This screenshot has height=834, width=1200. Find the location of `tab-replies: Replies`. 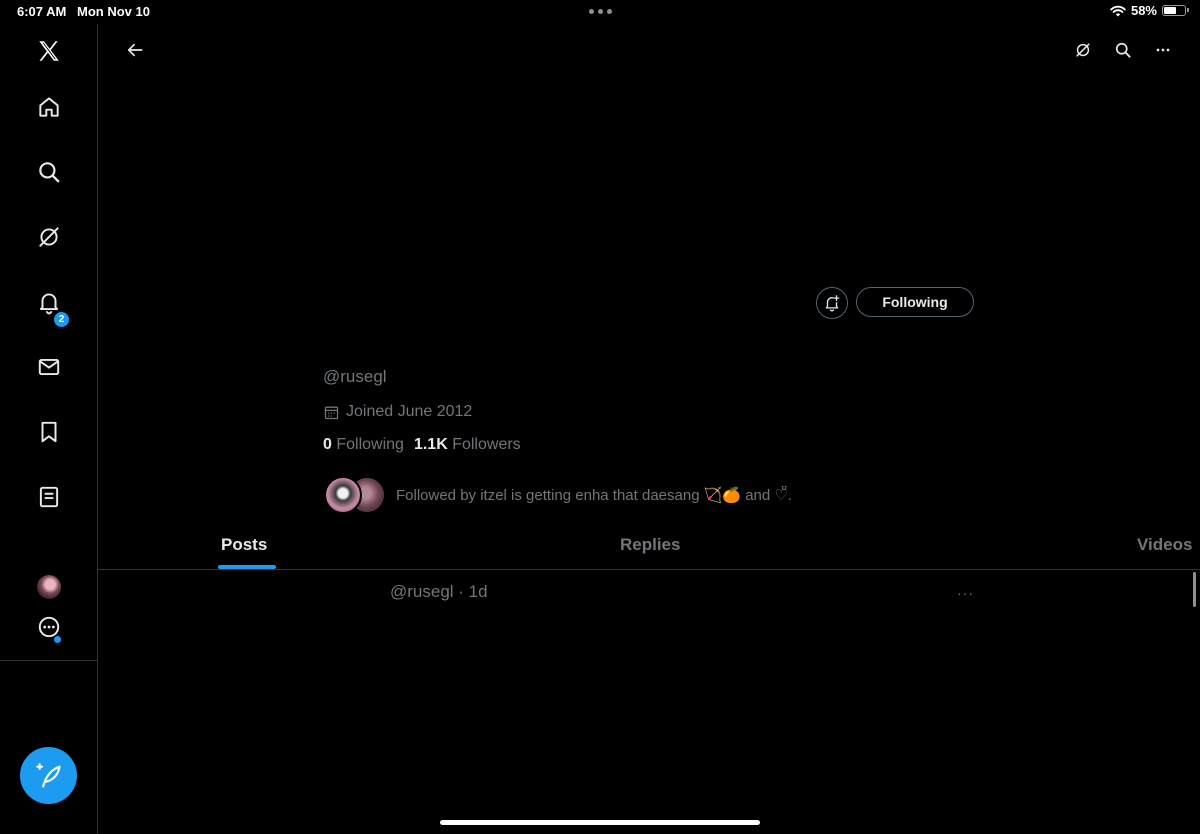

tab-replies: Replies is located at coordinates (650, 545).